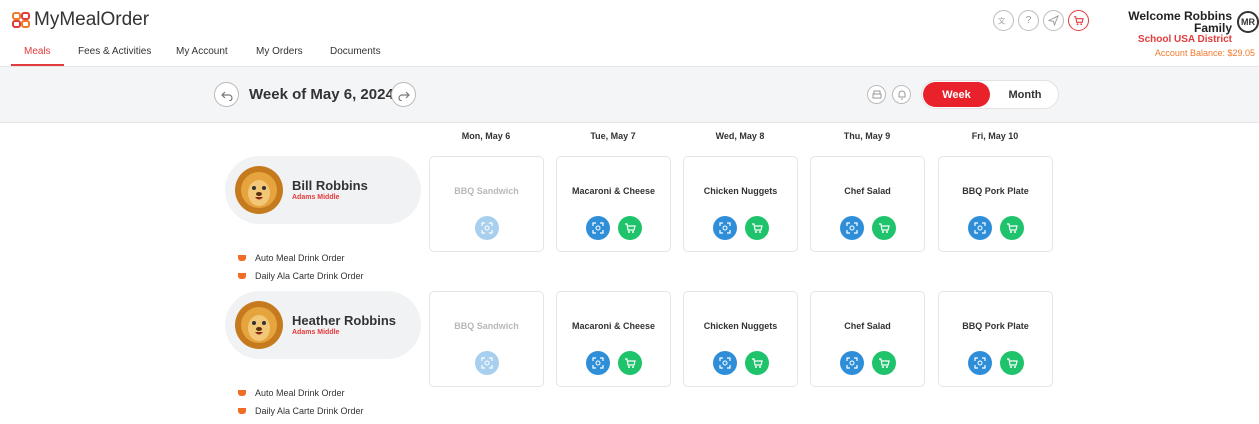 Image resolution: width=1259 pixels, height=424 pixels. I want to click on undo-arrow-icon, so click(226, 96).